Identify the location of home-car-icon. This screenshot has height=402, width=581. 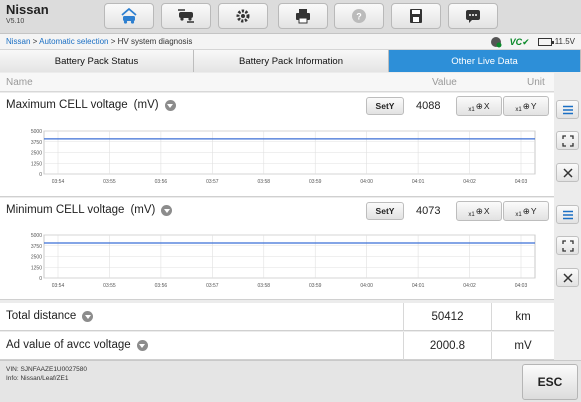
(129, 15).